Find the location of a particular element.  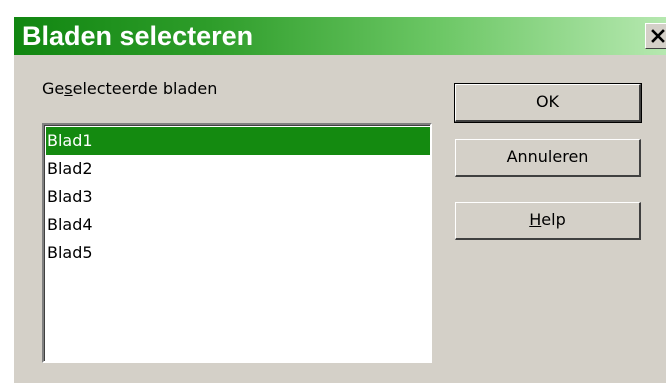

sheet-list-item: Blad1 is located at coordinates (238, 141).